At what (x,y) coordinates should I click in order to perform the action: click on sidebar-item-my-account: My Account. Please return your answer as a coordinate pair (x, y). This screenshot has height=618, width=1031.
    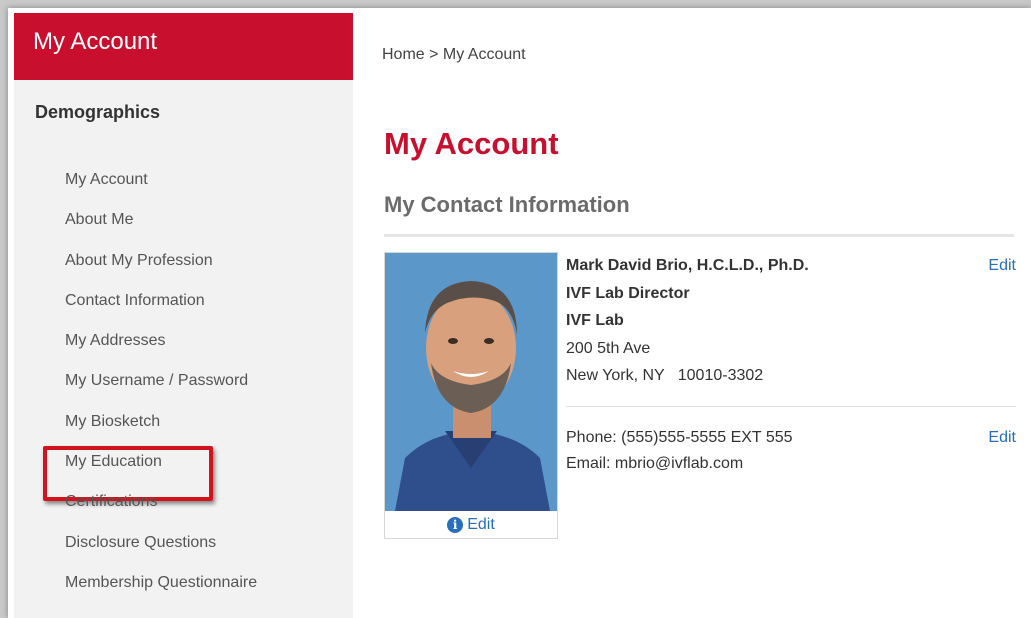
    Looking at the image, I should click on (183, 184).